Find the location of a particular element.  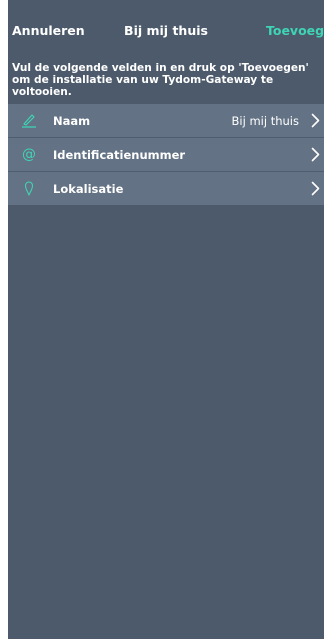

field-row-location: Lokalisatie is located at coordinates (166, 188).